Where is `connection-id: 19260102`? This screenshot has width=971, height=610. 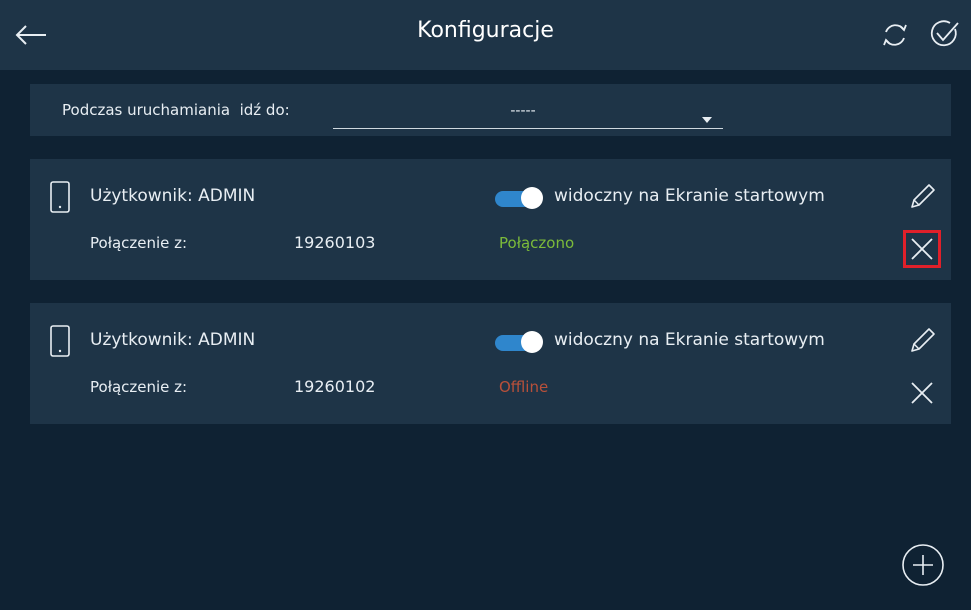
connection-id: 19260102 is located at coordinates (335, 386).